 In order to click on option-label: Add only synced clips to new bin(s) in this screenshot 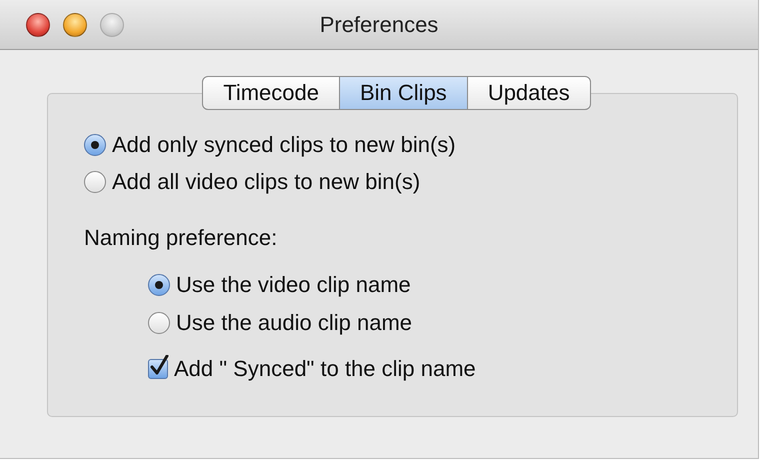, I will do `click(284, 145)`.